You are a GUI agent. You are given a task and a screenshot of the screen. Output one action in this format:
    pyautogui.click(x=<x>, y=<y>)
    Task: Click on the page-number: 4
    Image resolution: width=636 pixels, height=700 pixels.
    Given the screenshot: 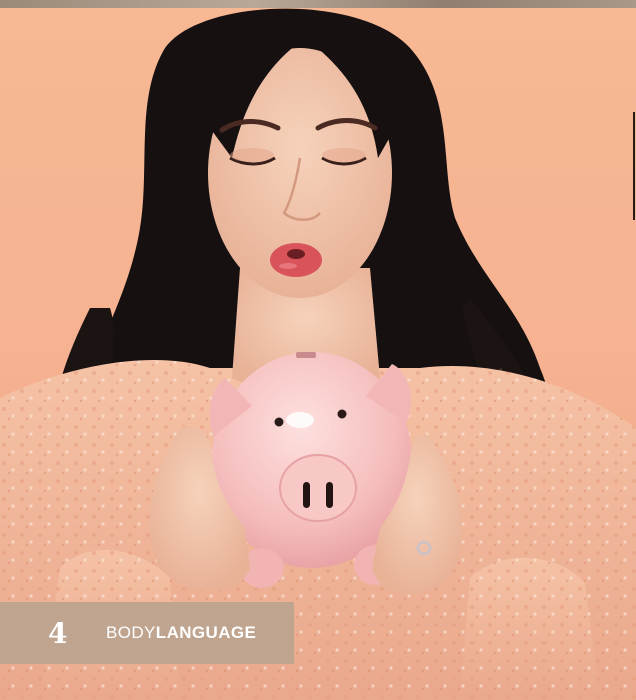 What is the action you would take?
    pyautogui.click(x=58, y=633)
    